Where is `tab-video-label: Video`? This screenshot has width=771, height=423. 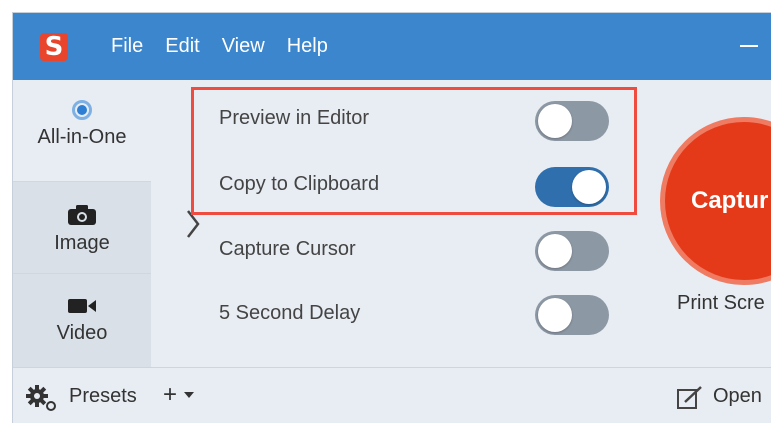
tab-video-label: Video is located at coordinates (82, 333).